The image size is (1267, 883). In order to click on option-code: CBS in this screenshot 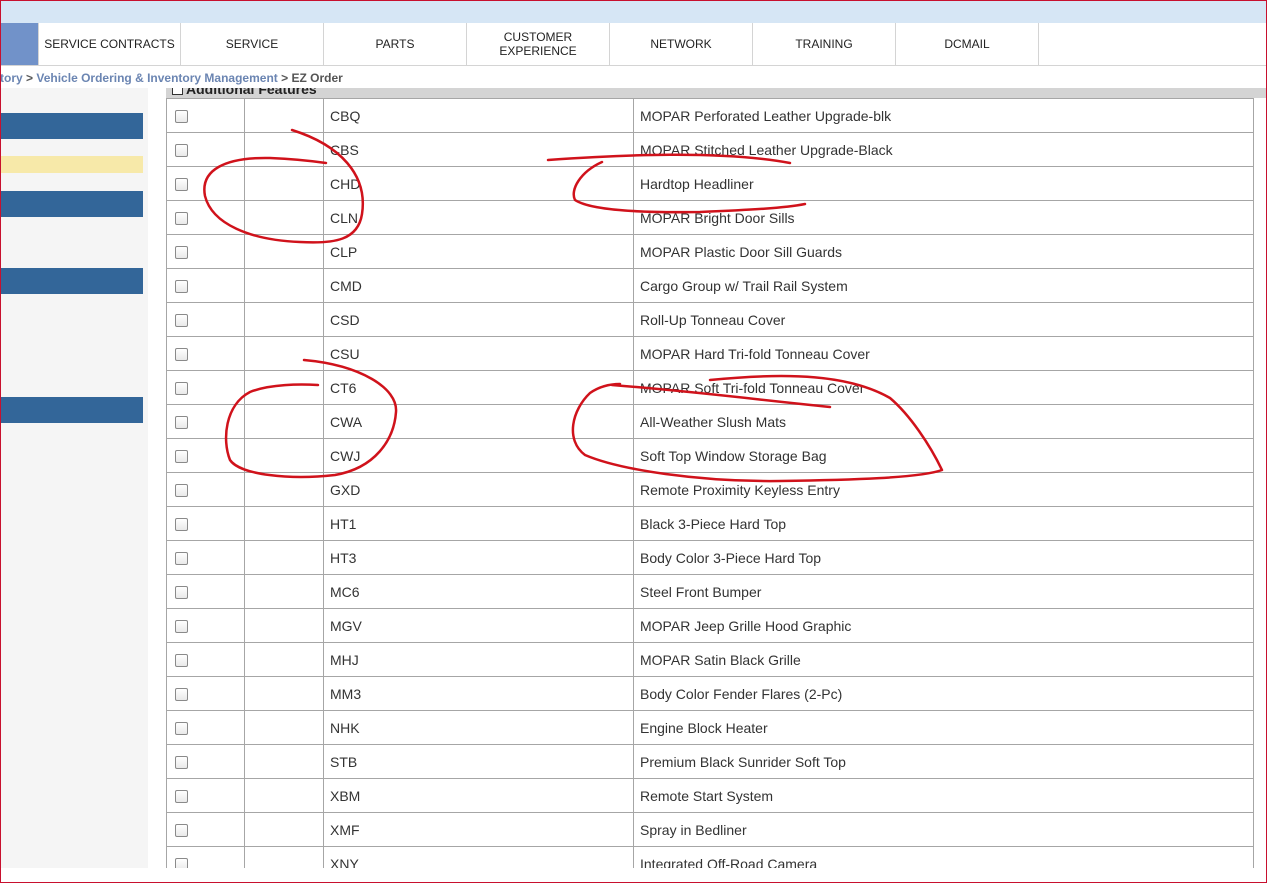, I will do `click(478, 149)`.